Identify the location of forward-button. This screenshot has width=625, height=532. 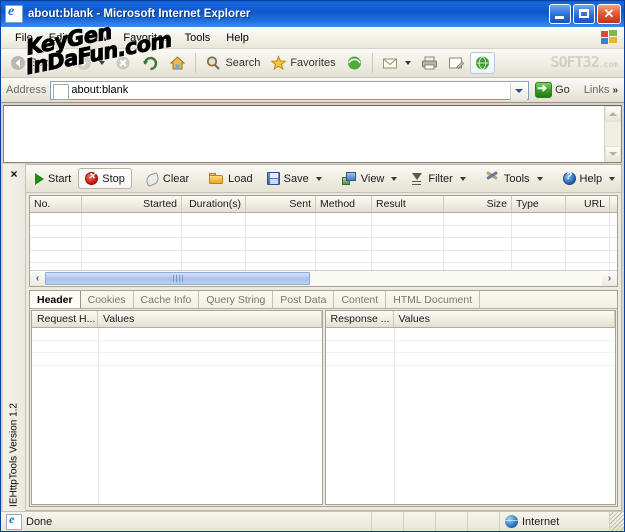
(90, 63).